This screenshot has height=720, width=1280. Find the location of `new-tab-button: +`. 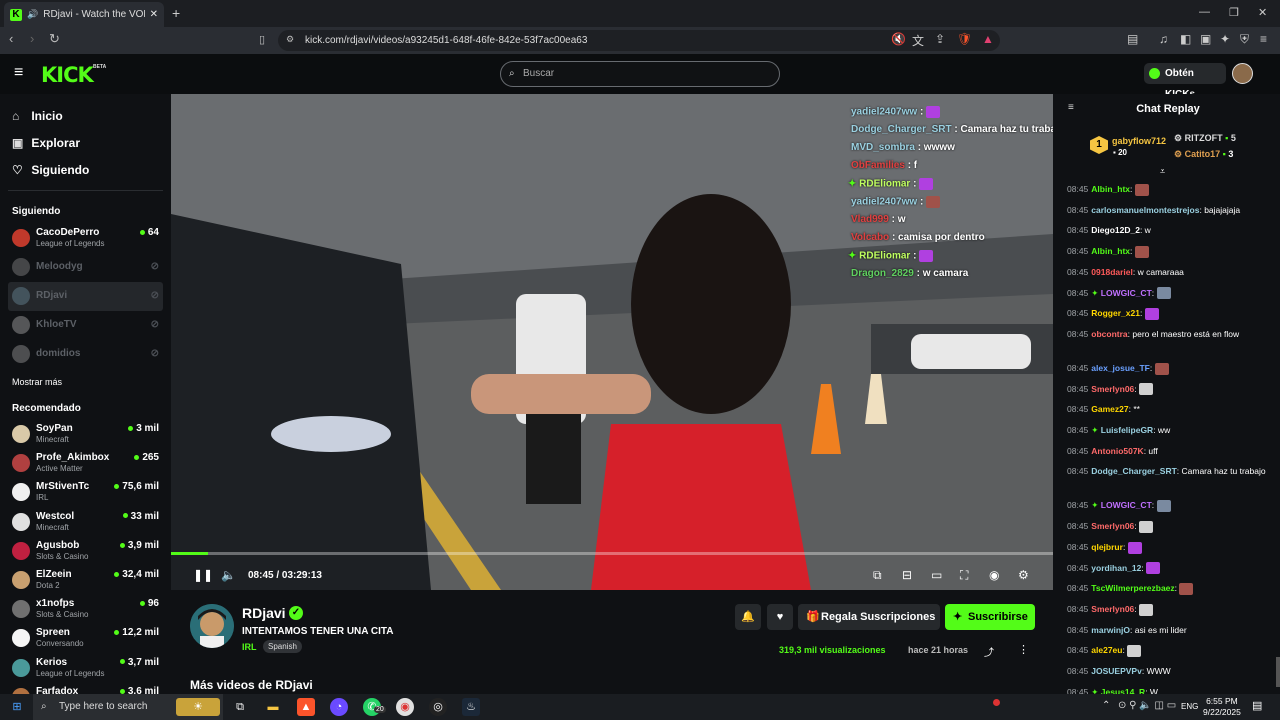

new-tab-button: + is located at coordinates (176, 13).